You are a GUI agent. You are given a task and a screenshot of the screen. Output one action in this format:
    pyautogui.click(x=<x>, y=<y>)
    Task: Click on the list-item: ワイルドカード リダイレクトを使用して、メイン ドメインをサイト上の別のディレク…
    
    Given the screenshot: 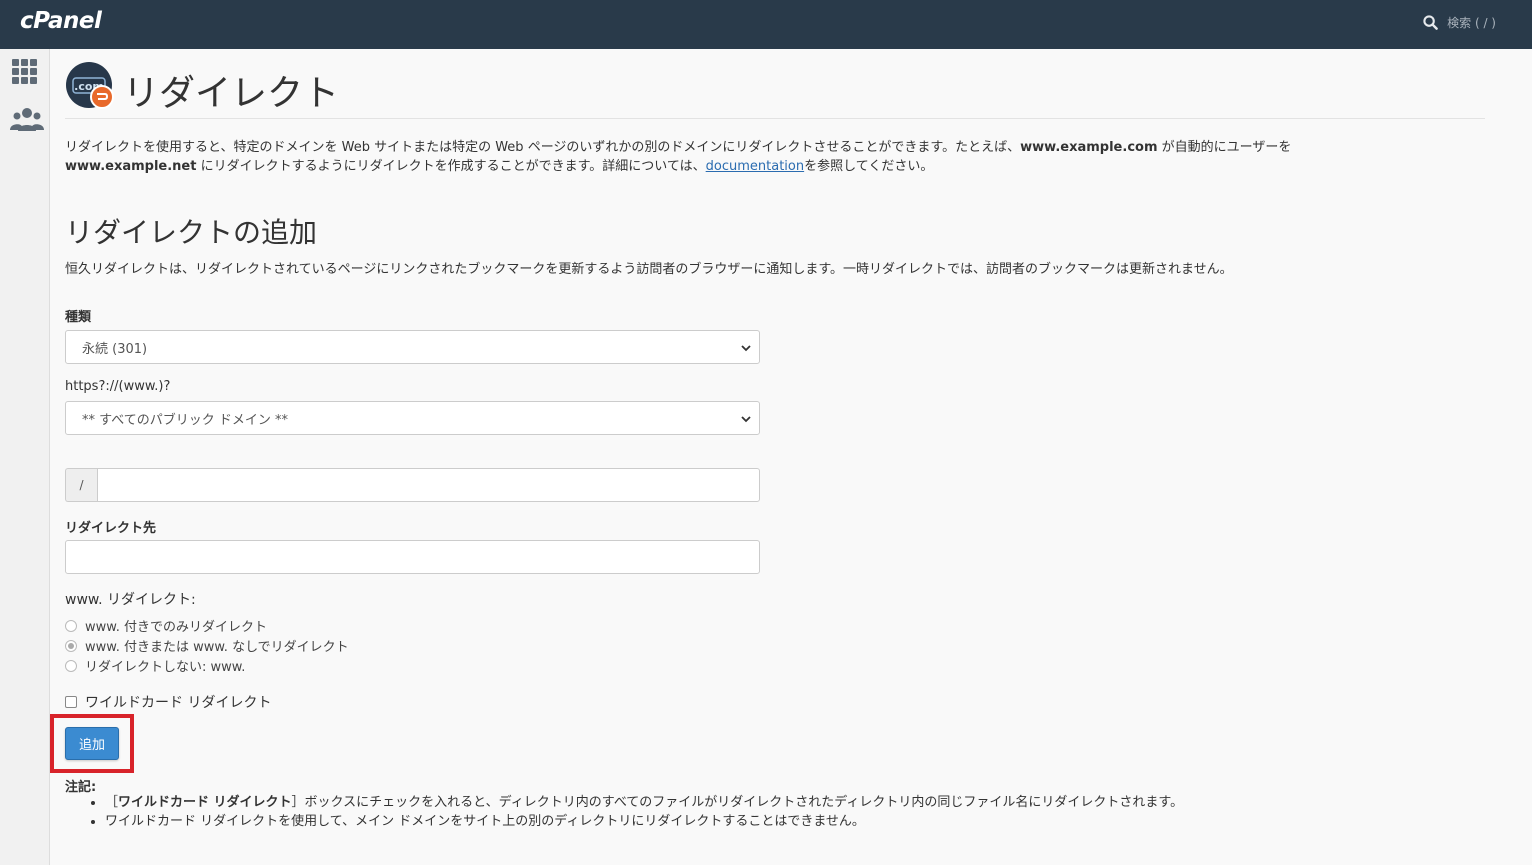 What is the action you would take?
    pyautogui.click(x=644, y=821)
    